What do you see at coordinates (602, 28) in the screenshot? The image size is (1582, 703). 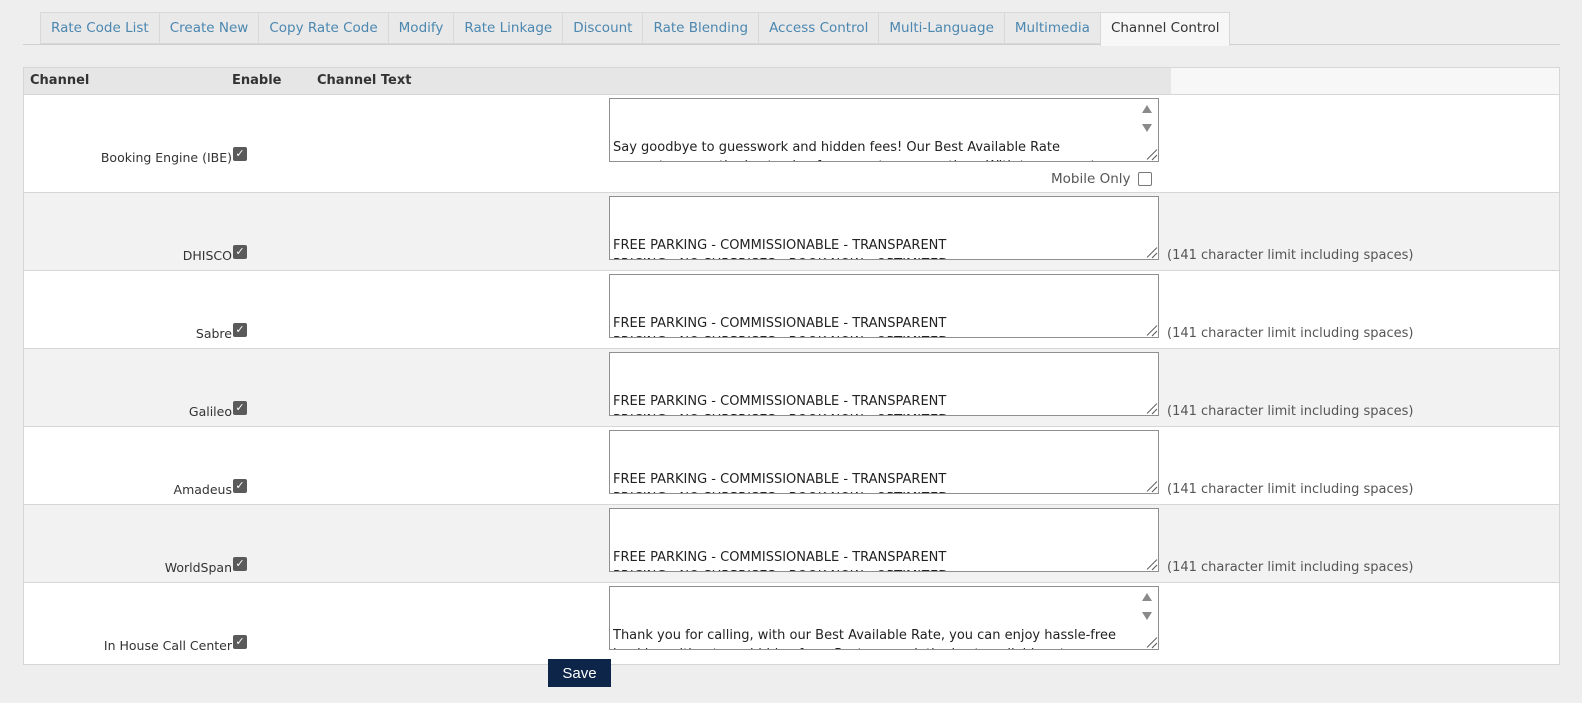 I see `tab-discount: Discount` at bounding box center [602, 28].